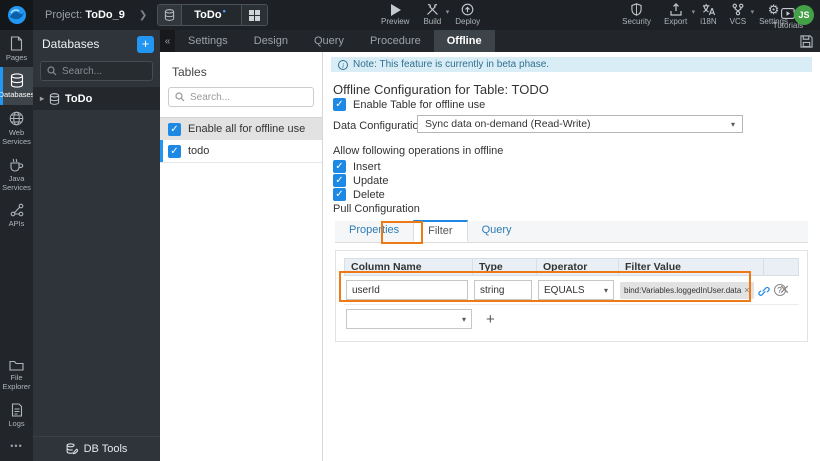 Image resolution: width=820 pixels, height=461 pixels. What do you see at coordinates (247, 129) in the screenshot?
I see `enable-all-label: Enable all for offline use` at bounding box center [247, 129].